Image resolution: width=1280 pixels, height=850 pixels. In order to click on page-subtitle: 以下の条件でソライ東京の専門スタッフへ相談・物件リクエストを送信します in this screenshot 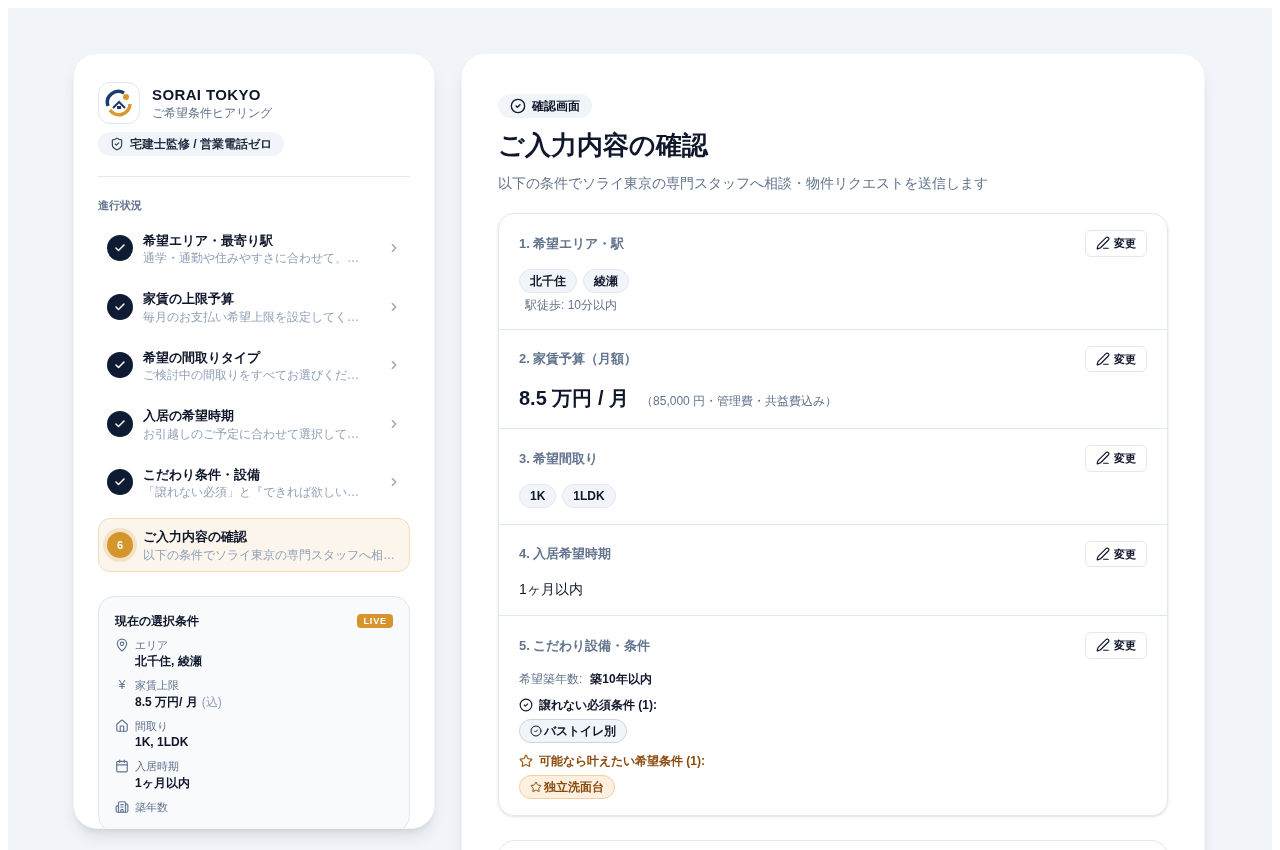, I will do `click(743, 183)`.